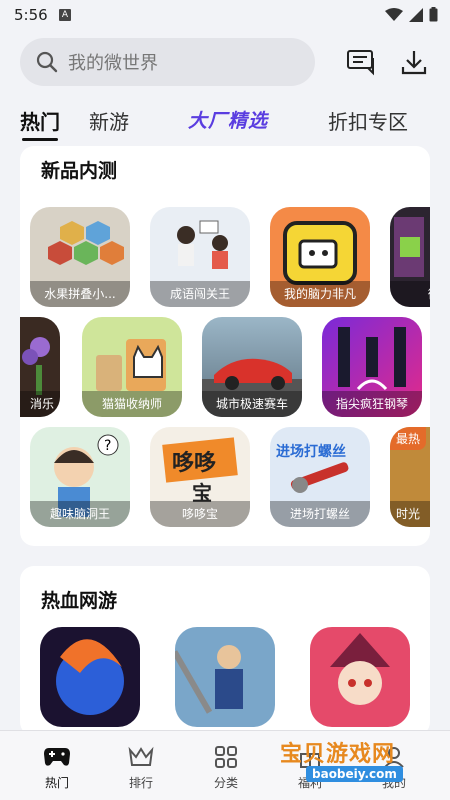 The image size is (450, 800). Describe the element at coordinates (109, 120) in the screenshot. I see `tab-new: 新游` at that location.